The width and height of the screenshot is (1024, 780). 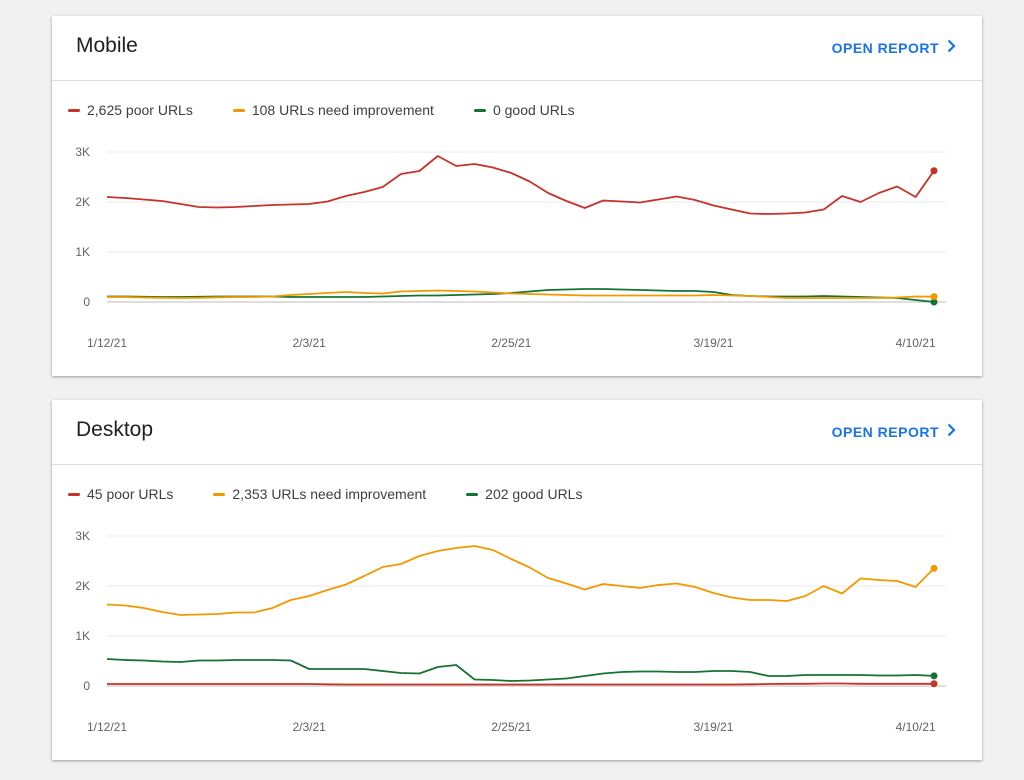 What do you see at coordinates (534, 494) in the screenshot?
I see `legend-label-good: 202 good URLs` at bounding box center [534, 494].